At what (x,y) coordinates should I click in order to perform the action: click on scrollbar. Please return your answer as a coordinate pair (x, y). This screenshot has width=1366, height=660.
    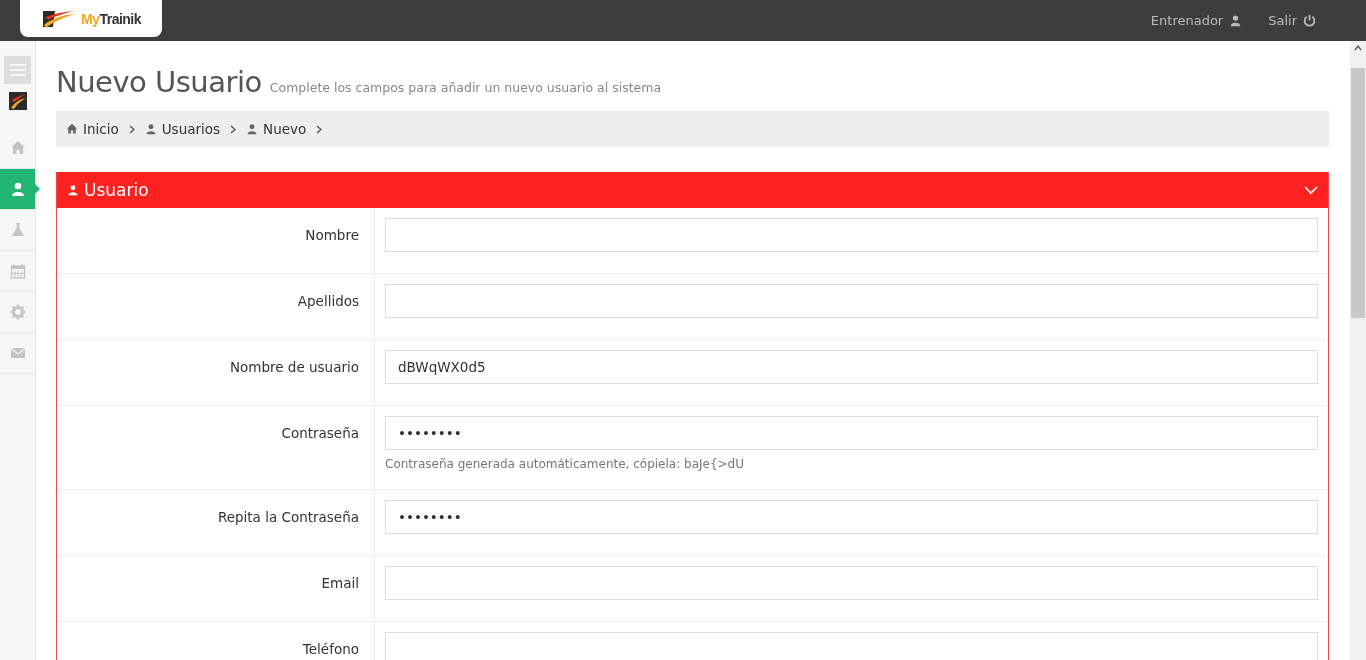
    Looking at the image, I should click on (1358, 350).